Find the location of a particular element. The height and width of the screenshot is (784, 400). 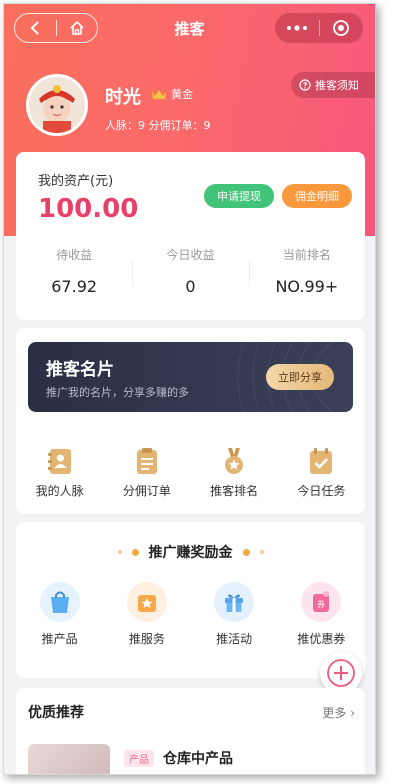

nav-capsule-left is located at coordinates (56, 28).